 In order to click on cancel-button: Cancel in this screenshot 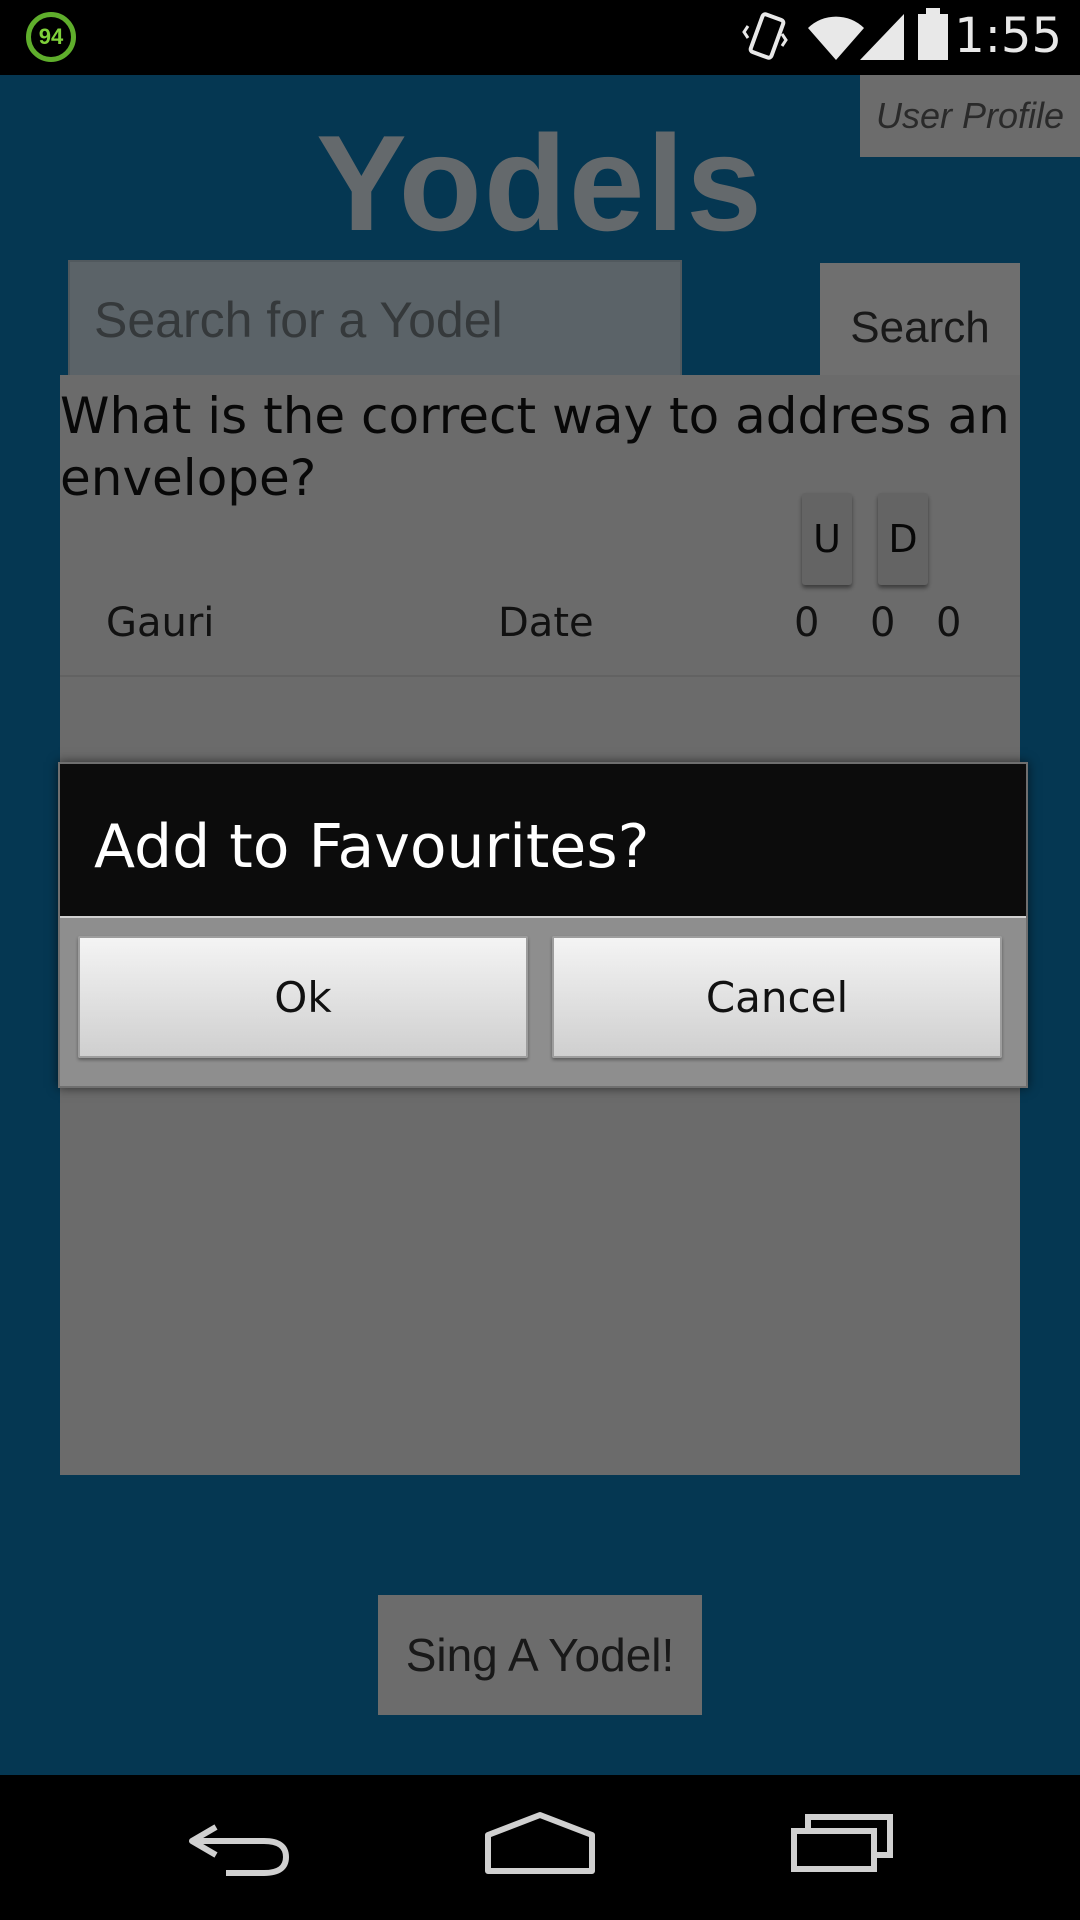, I will do `click(777, 997)`.